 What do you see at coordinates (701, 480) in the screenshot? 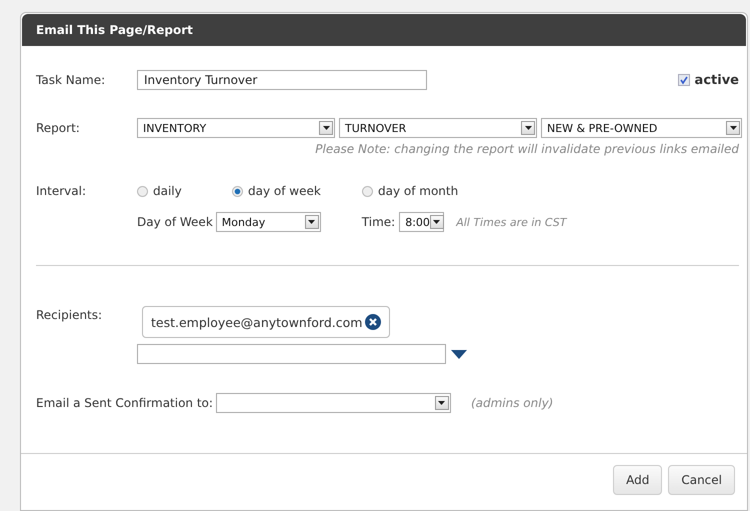
I see `dialog-button: Cancel` at bounding box center [701, 480].